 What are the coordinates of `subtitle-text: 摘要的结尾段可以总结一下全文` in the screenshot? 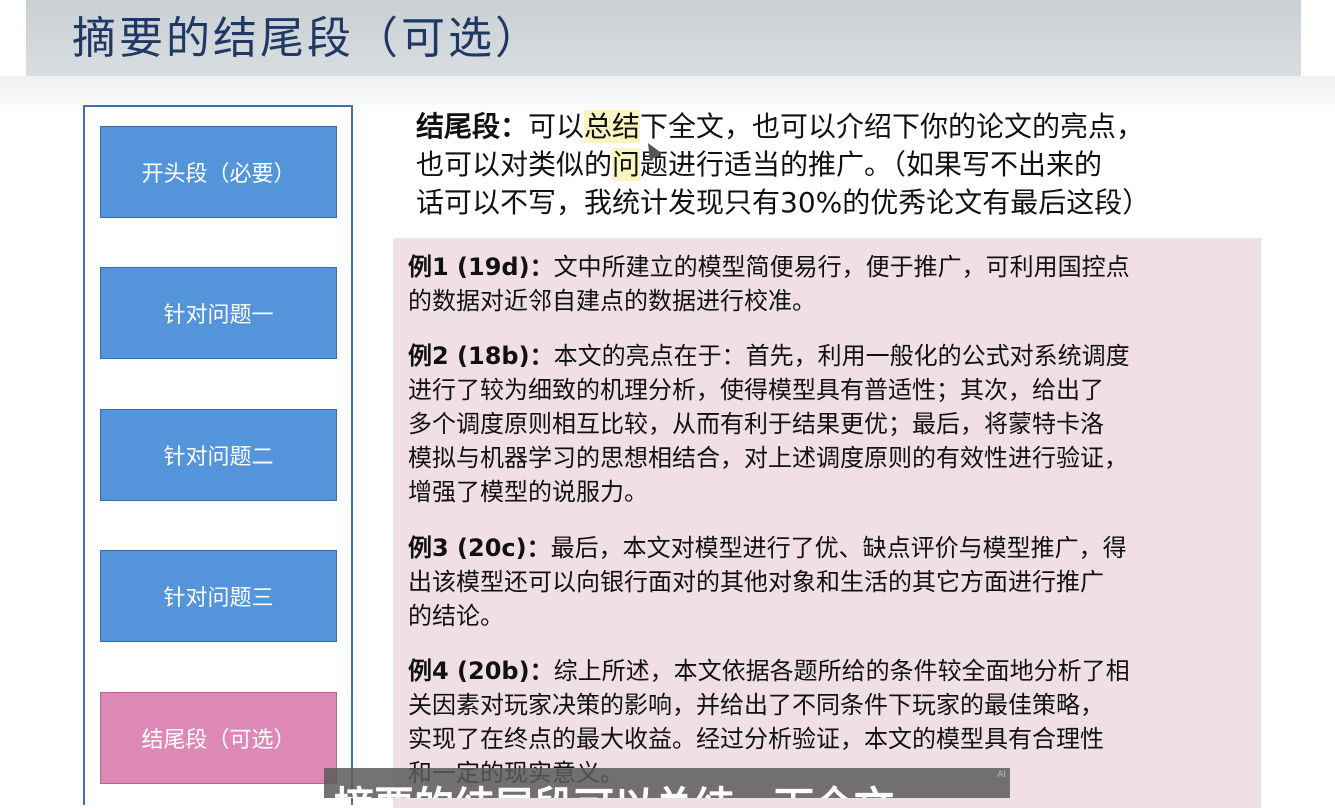 It's located at (614, 786).